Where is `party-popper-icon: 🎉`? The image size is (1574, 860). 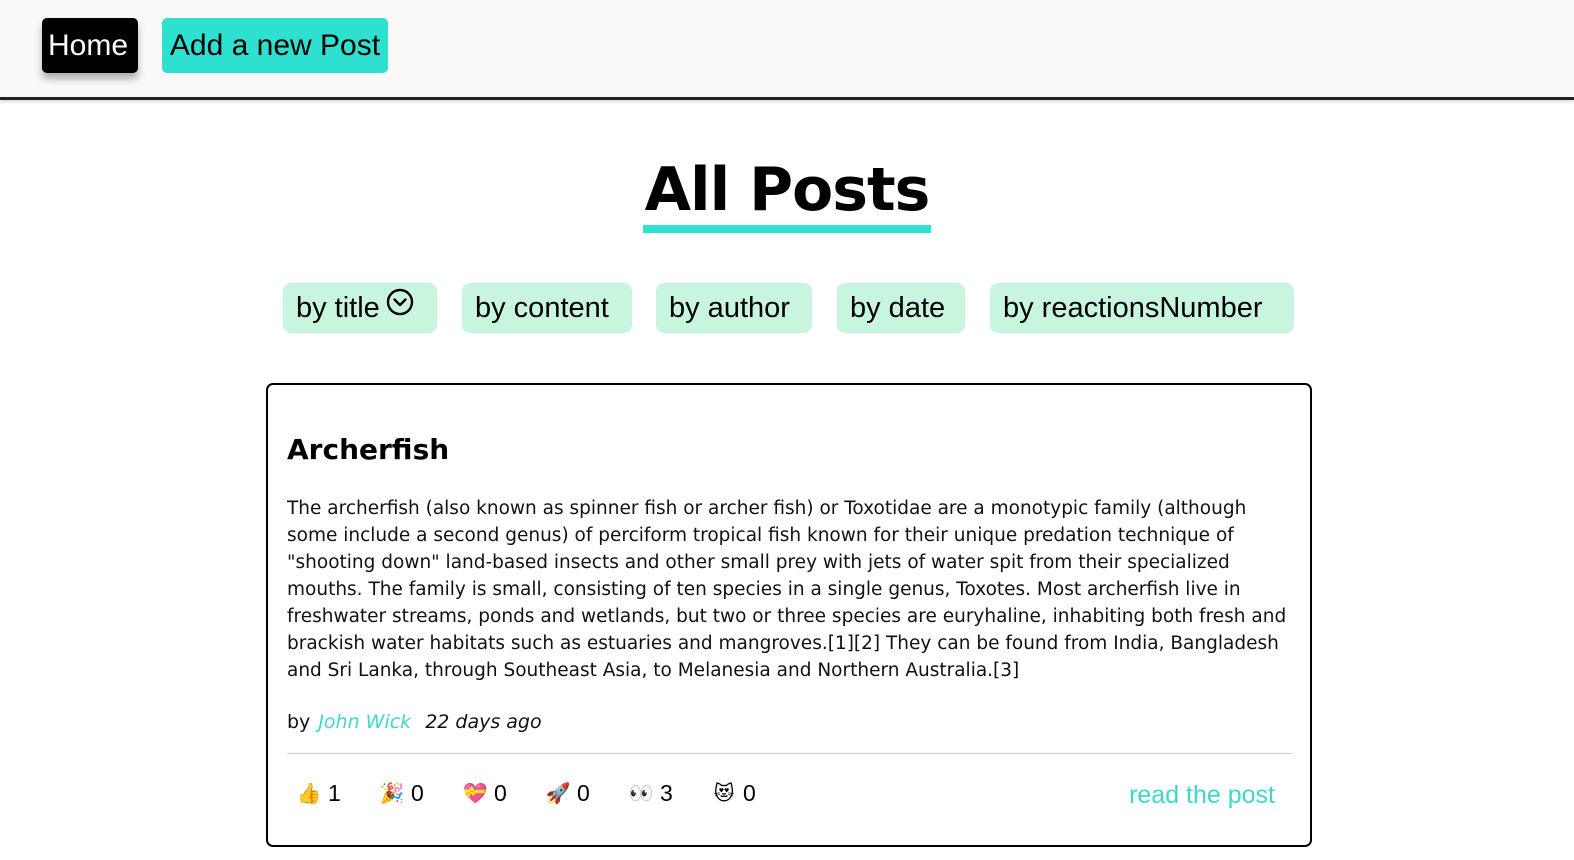 party-popper-icon: 🎉 is located at coordinates (392, 793).